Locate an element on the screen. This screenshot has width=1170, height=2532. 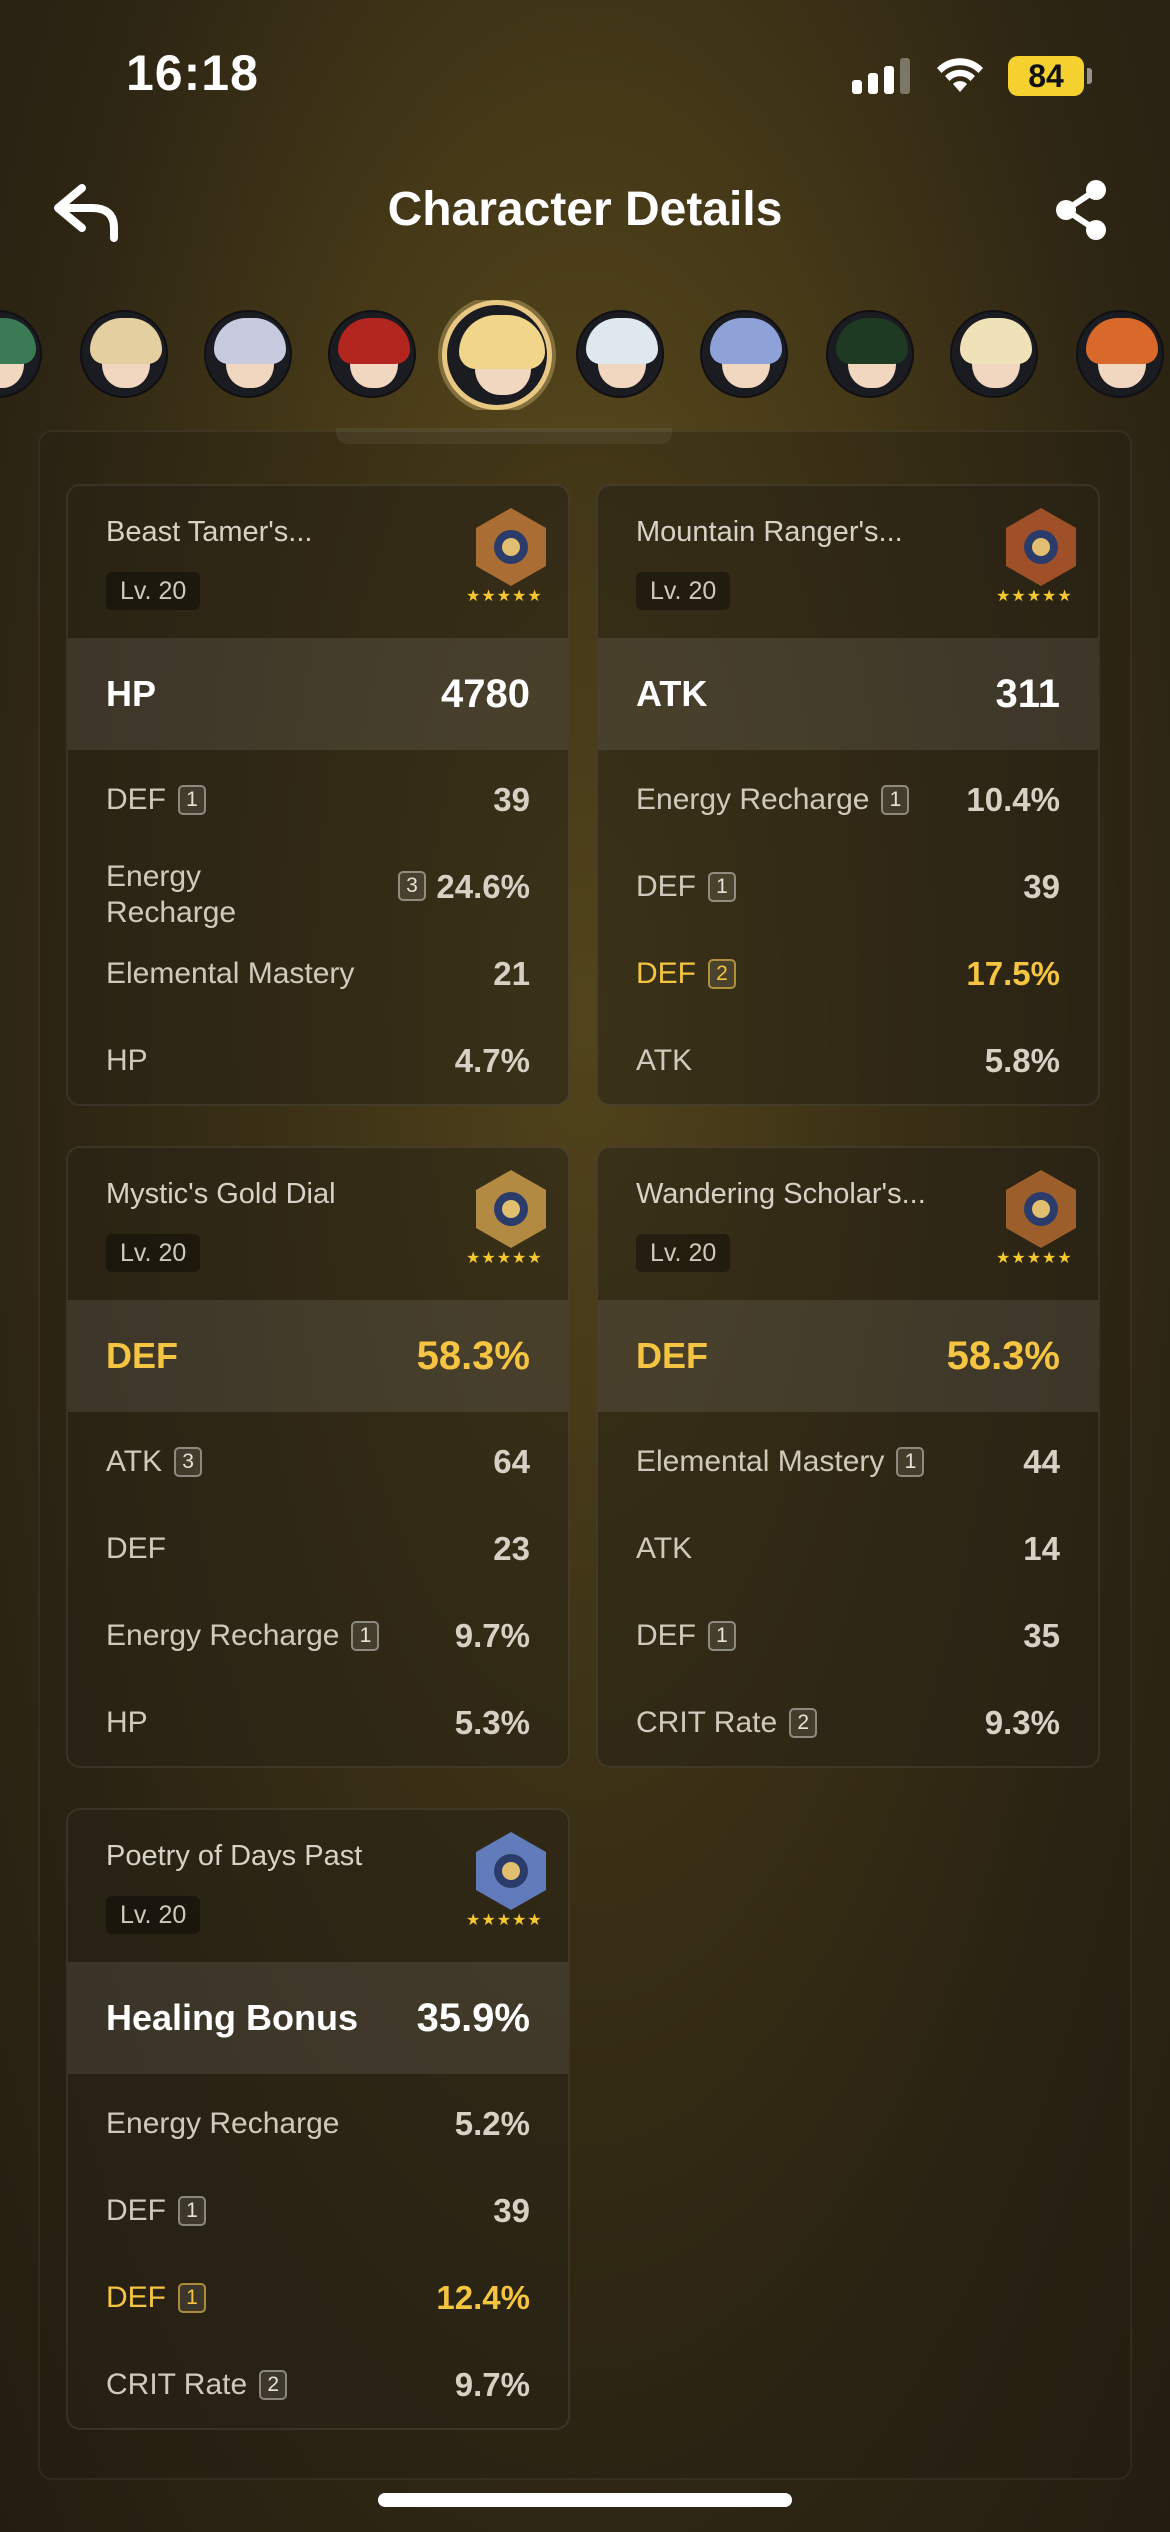
substat-value: 39 is located at coordinates (511, 799).